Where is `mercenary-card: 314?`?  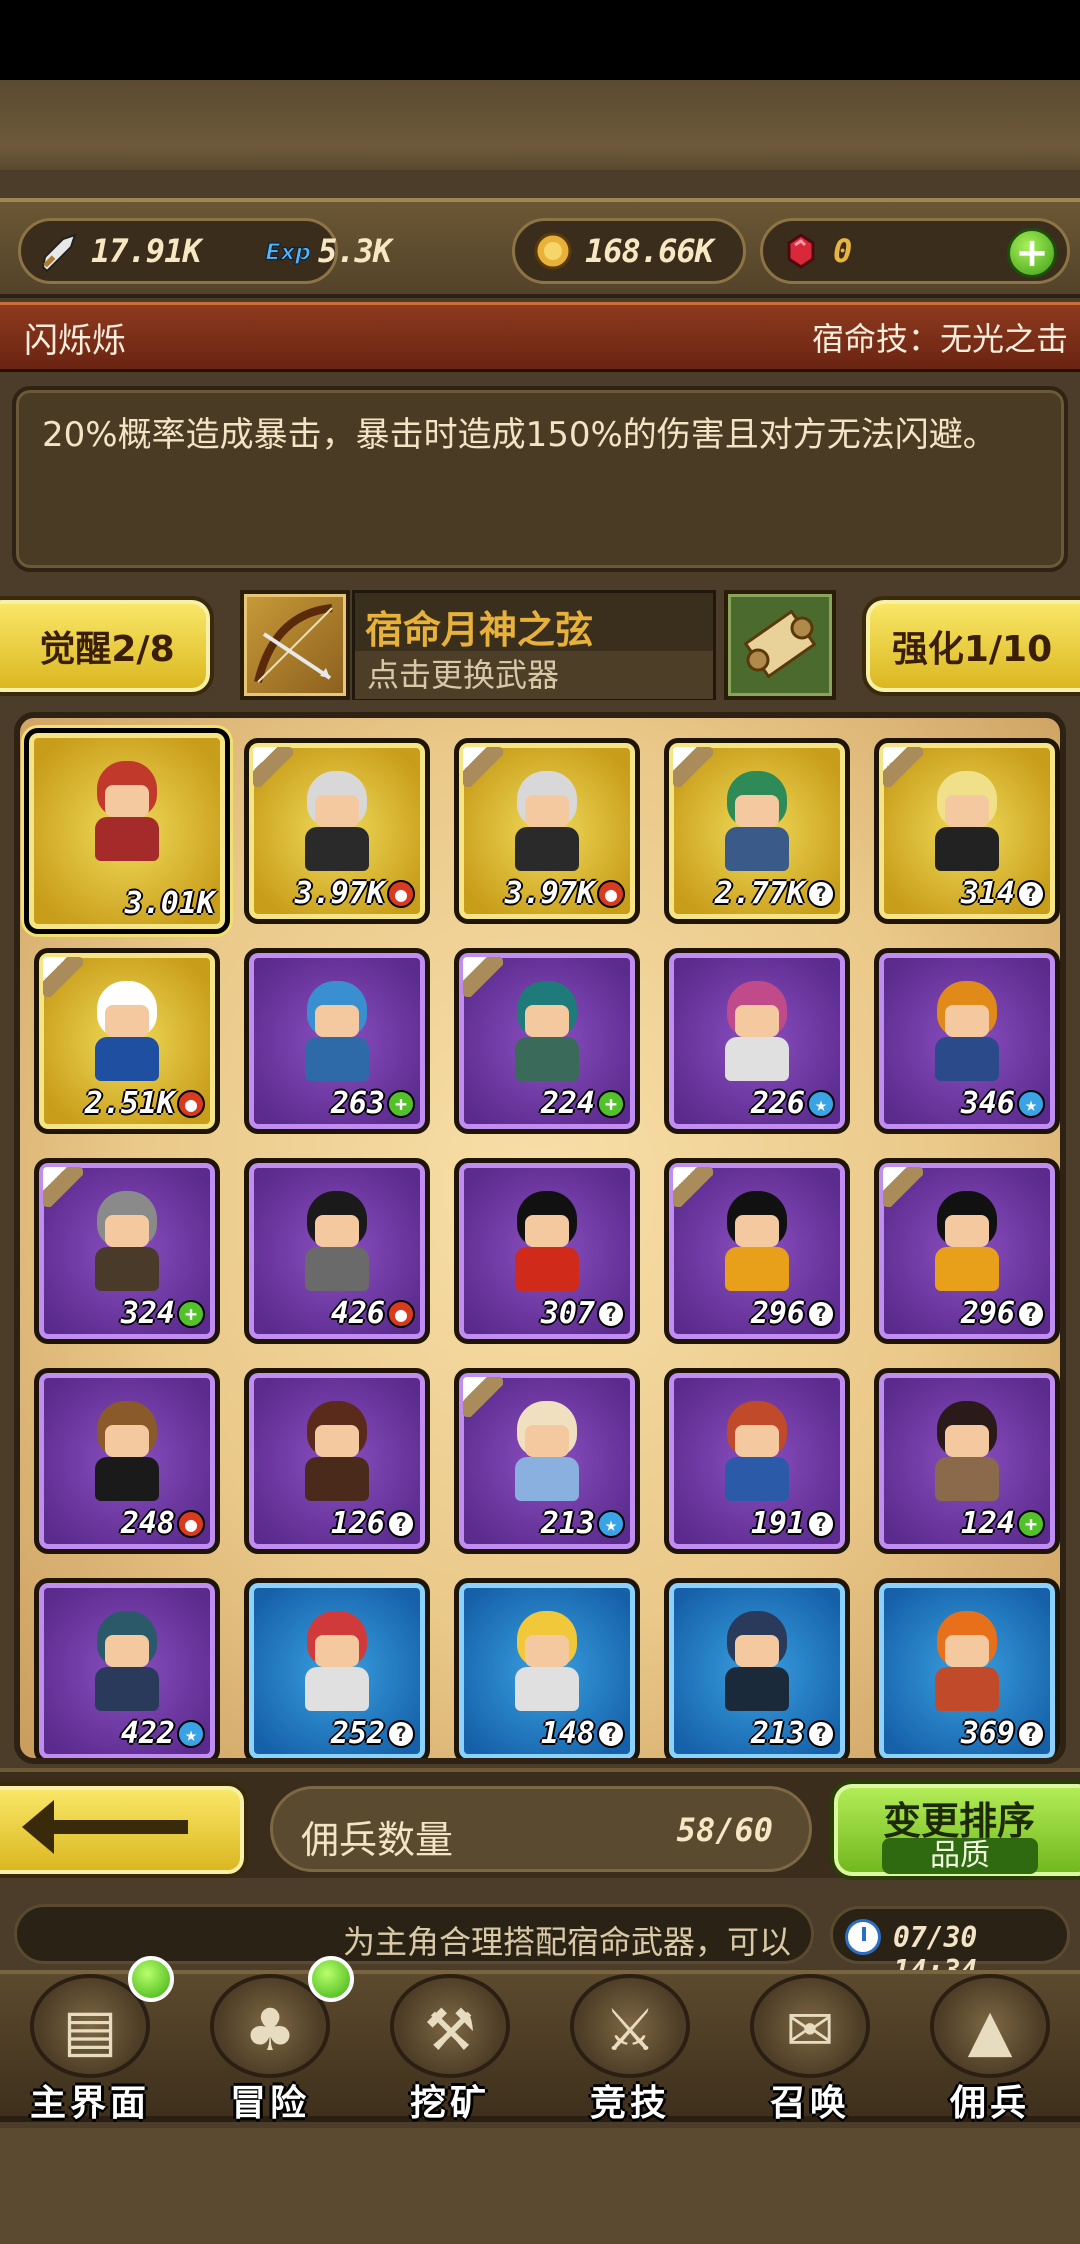
mercenary-card: 314? is located at coordinates (967, 831).